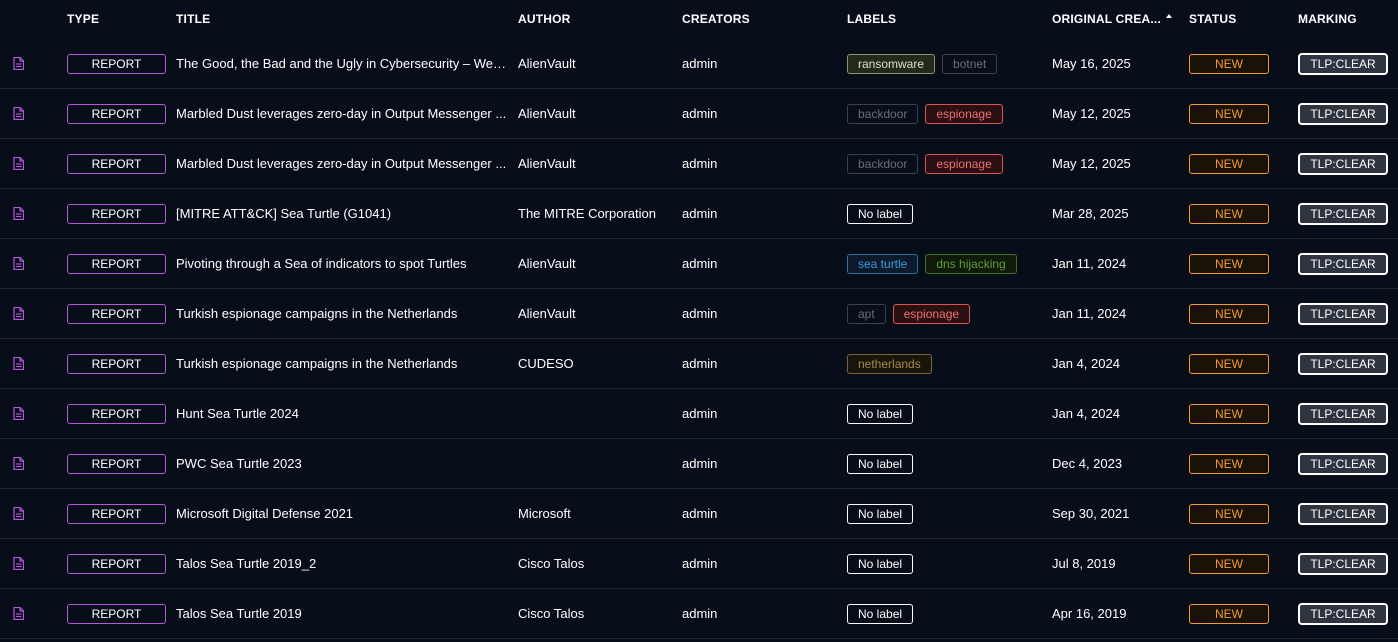  Describe the element at coordinates (1091, 63) in the screenshot. I see `original-creation-date: May 16, 2025` at that location.